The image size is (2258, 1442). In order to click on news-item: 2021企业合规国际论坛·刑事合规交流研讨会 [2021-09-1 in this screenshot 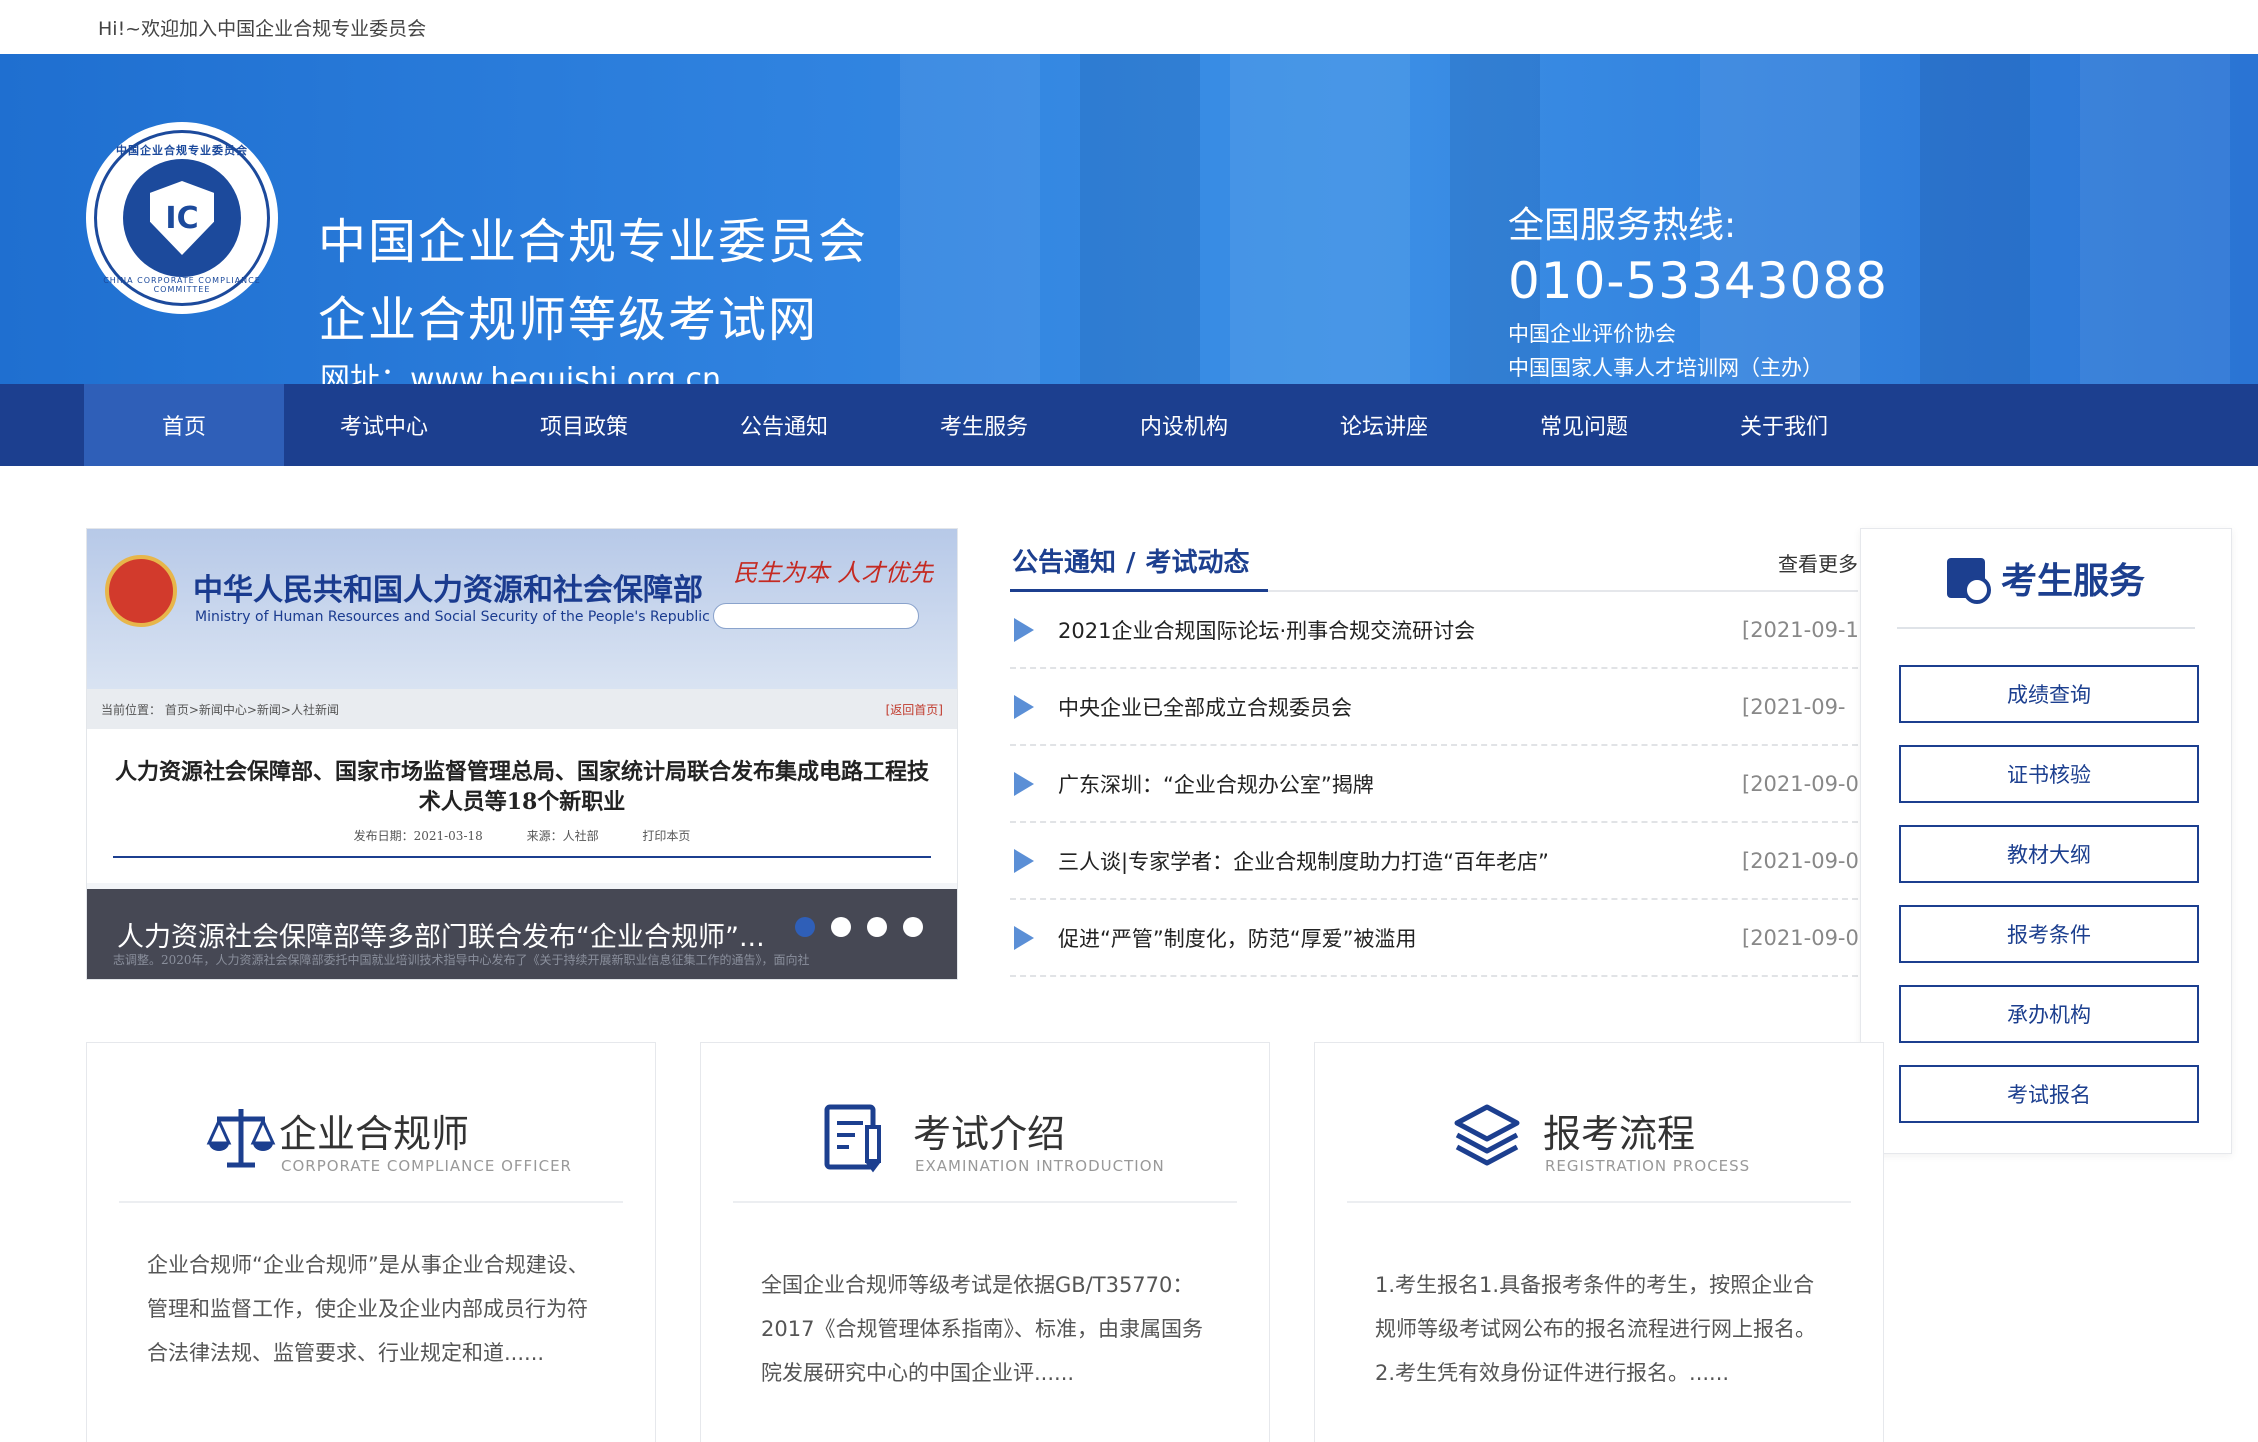, I will do `click(1434, 630)`.